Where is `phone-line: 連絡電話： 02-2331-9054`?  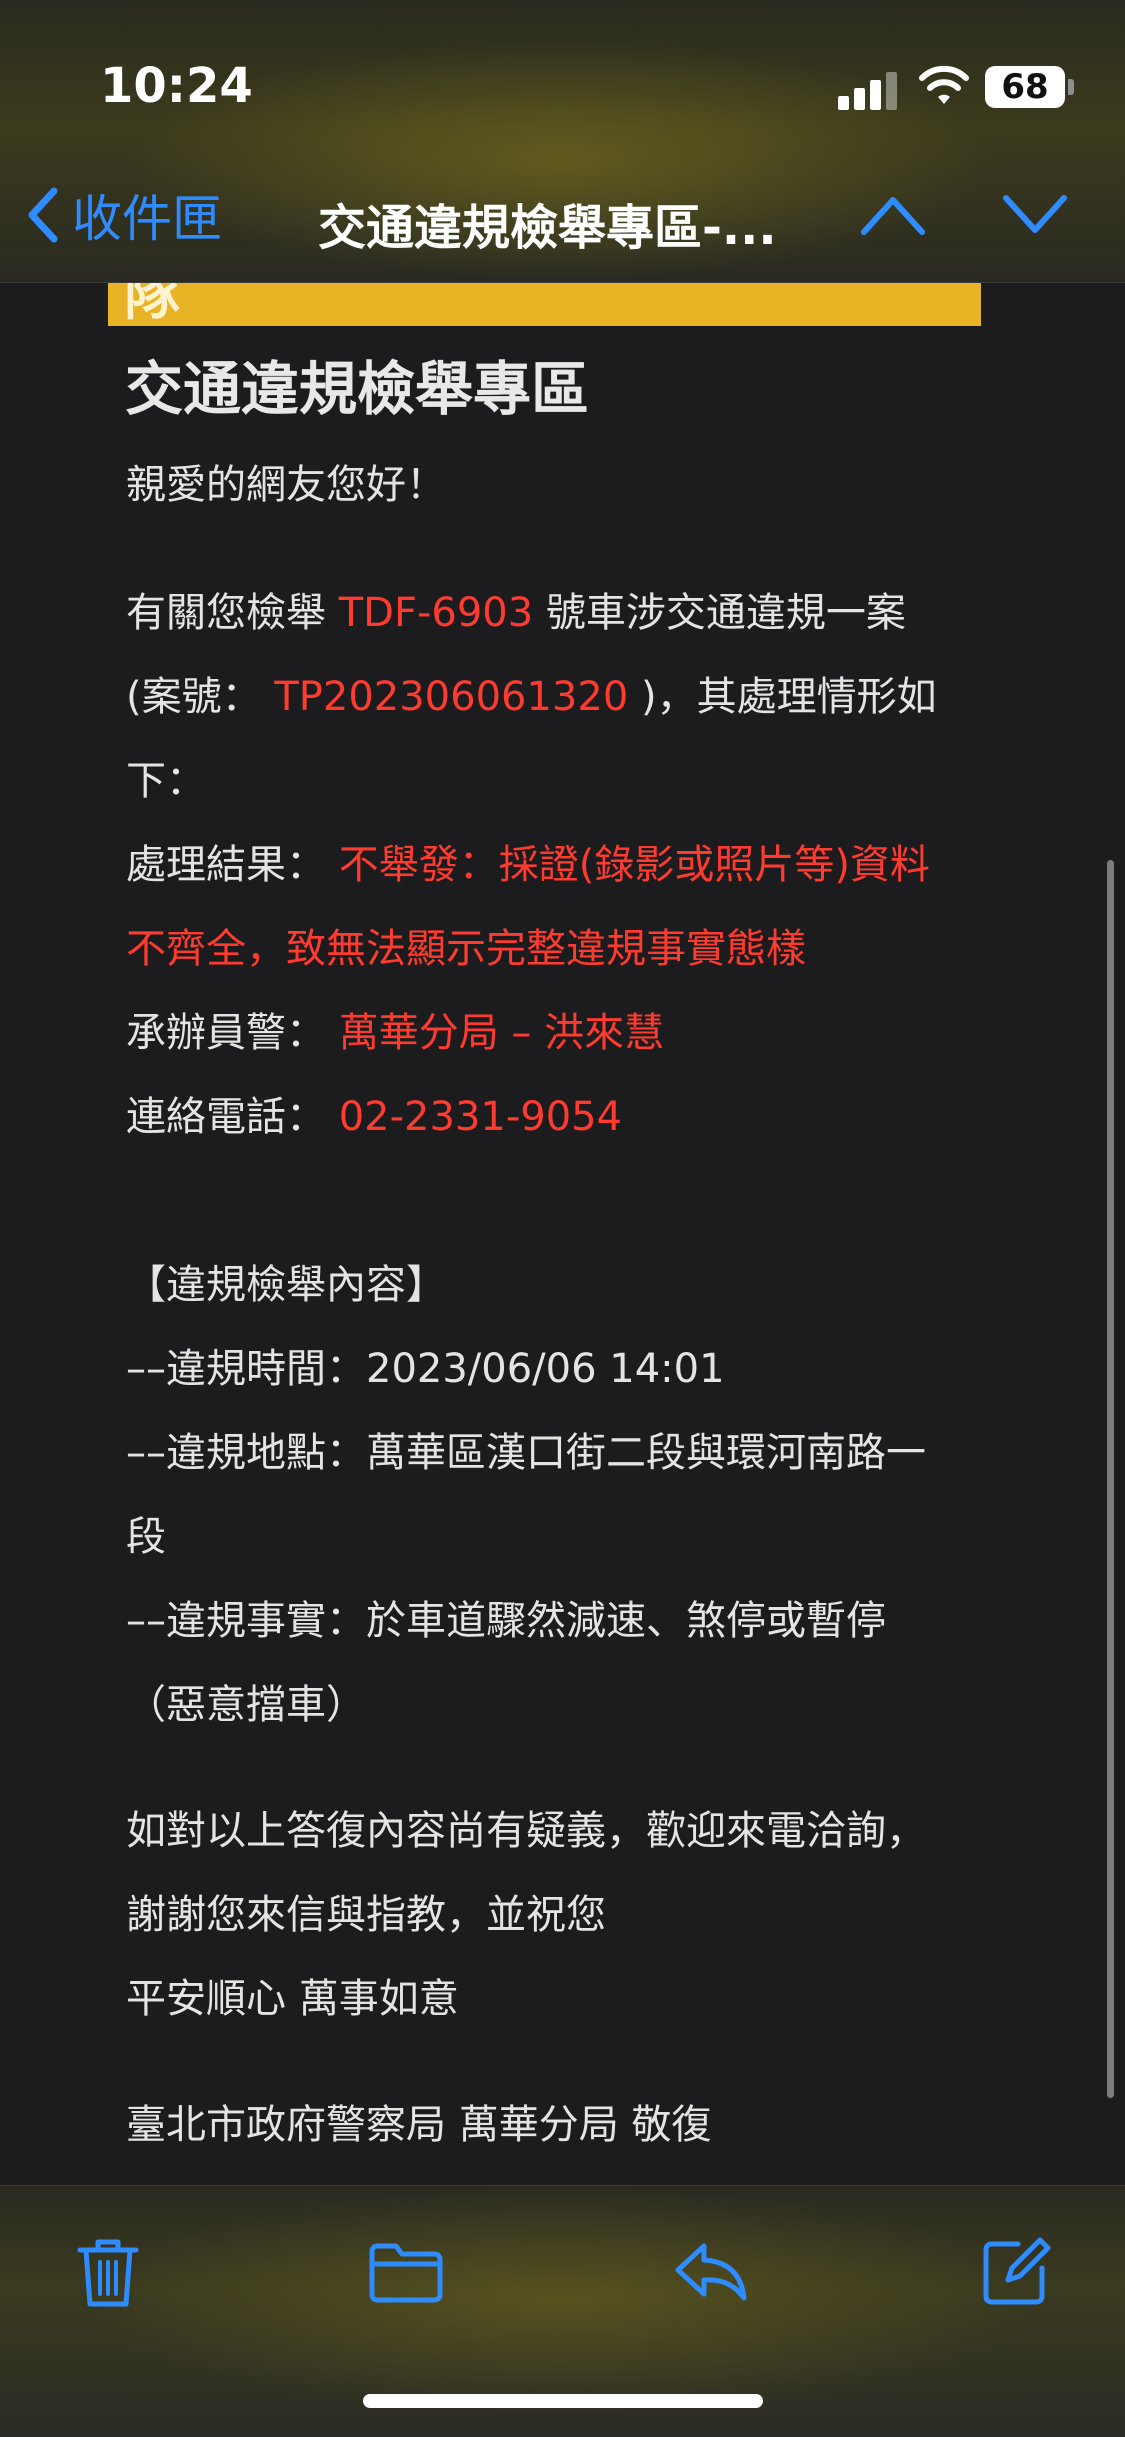
phone-line: 連絡電話： 02-2331-9054 is located at coordinates (374, 1113).